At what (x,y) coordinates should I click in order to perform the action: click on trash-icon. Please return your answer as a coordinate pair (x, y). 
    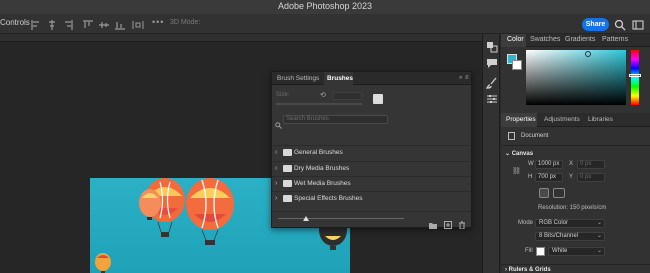
    Looking at the image, I should click on (462, 223).